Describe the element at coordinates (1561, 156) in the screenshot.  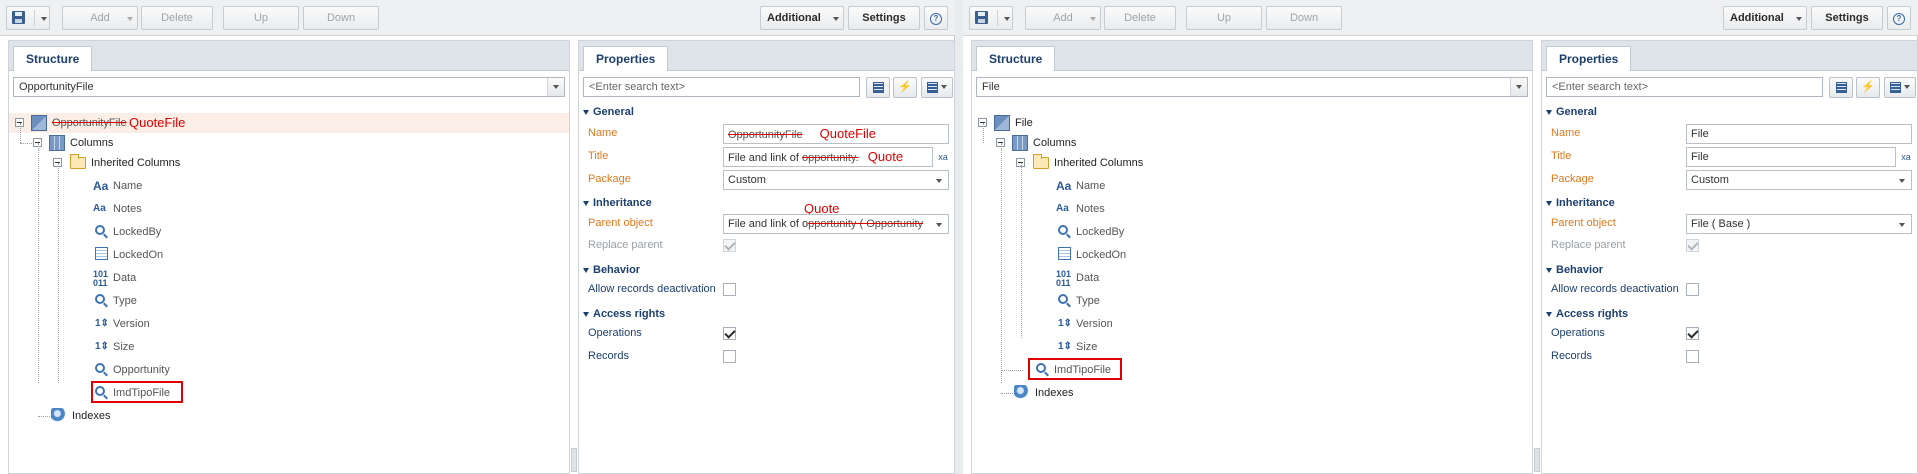
I see `title-label: Title` at that location.